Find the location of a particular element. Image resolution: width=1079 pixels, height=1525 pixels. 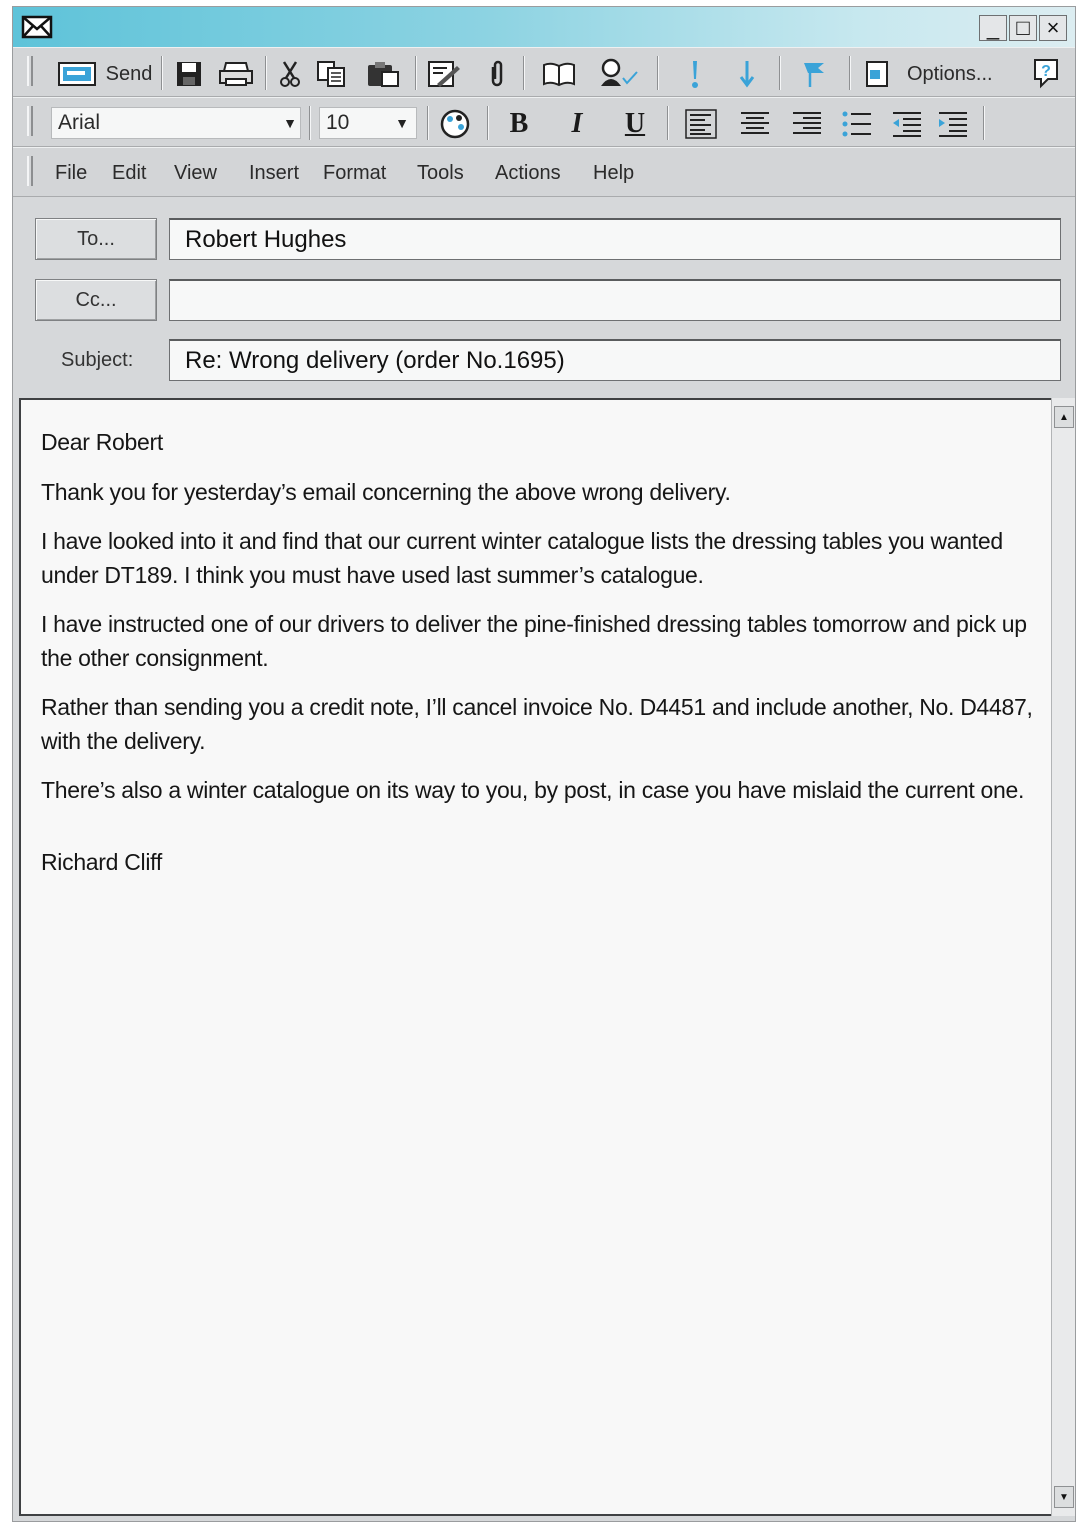

signature-icon is located at coordinates (444, 74).